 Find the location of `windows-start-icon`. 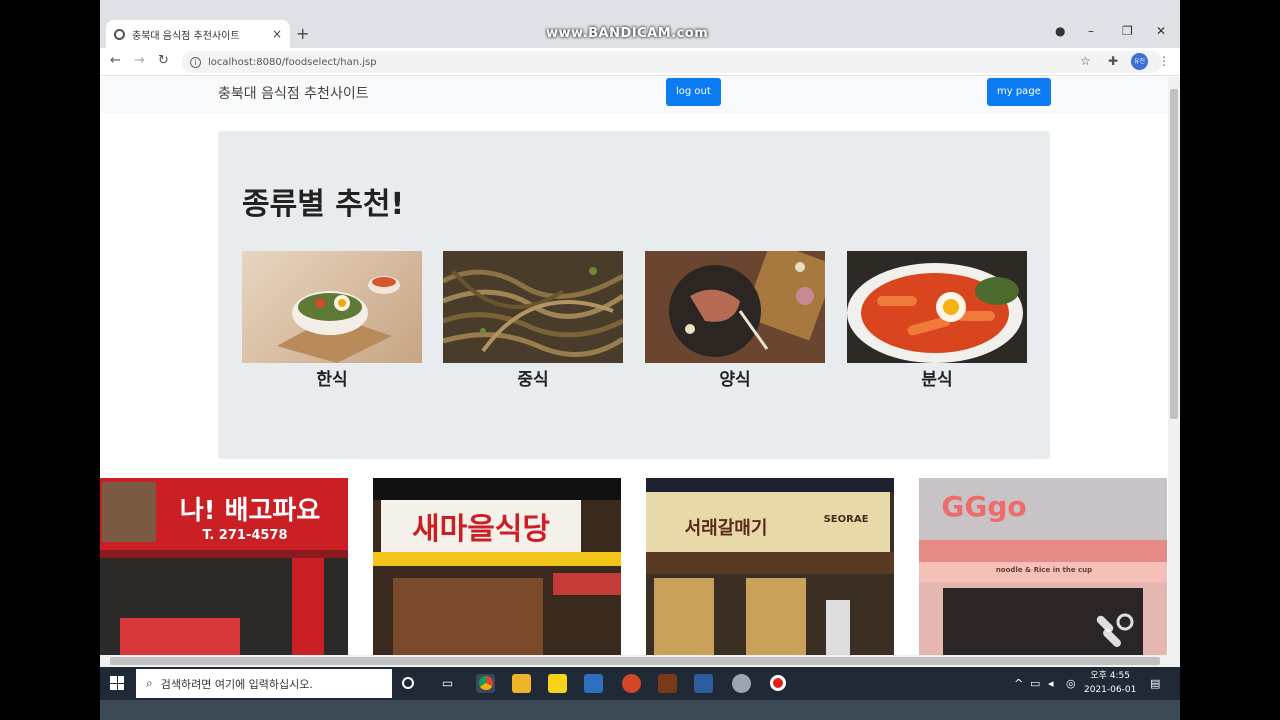

windows-start-icon is located at coordinates (117, 683).